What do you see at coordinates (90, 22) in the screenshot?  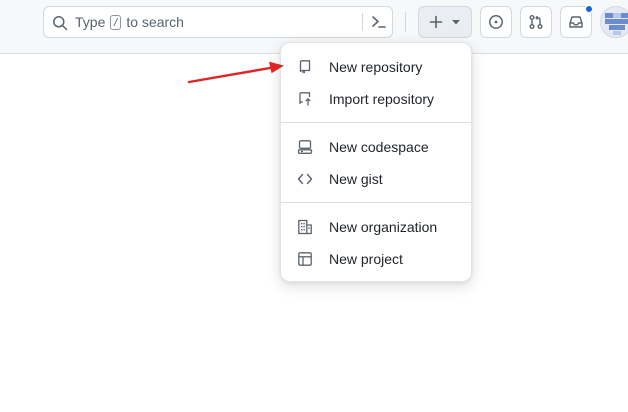 I see `search-placeholder-start: Type` at bounding box center [90, 22].